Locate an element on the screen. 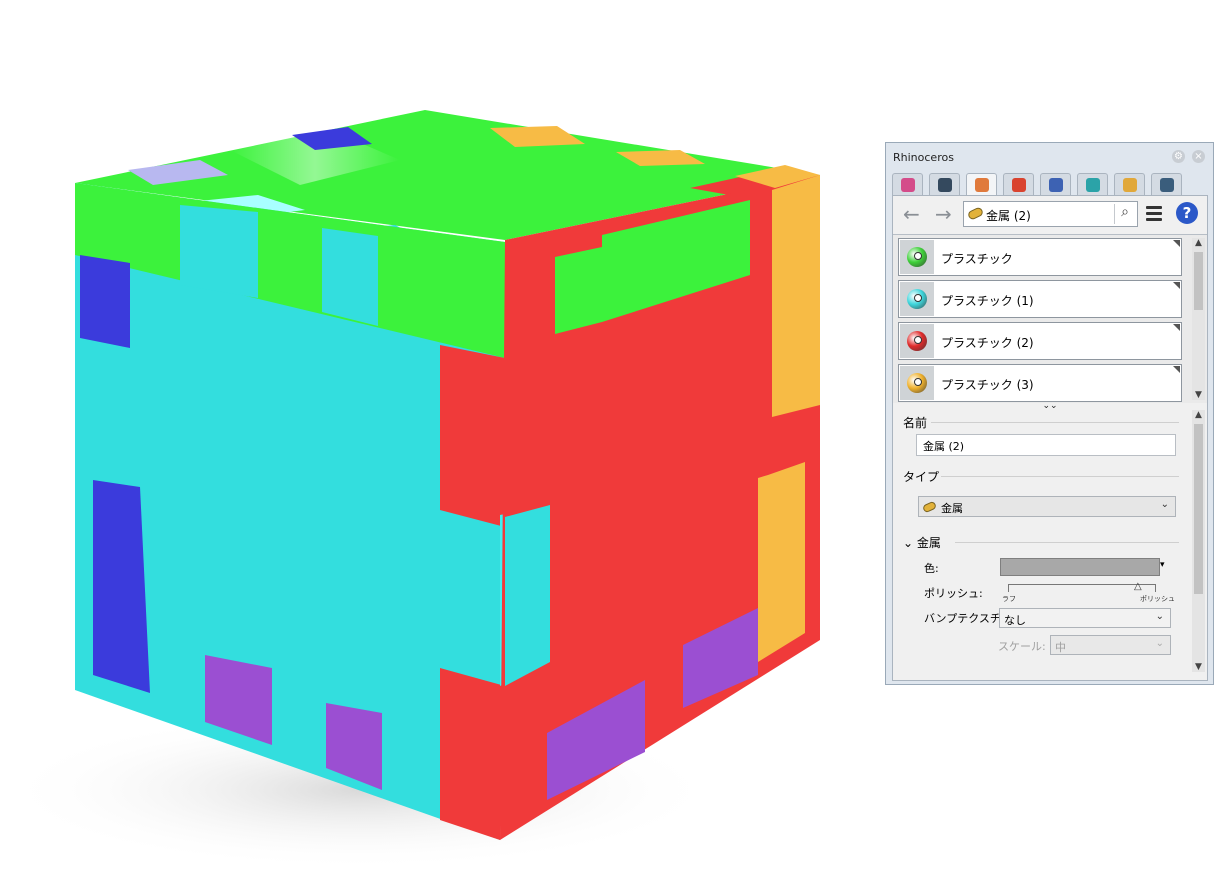  help-icon: ? is located at coordinates (1187, 213).